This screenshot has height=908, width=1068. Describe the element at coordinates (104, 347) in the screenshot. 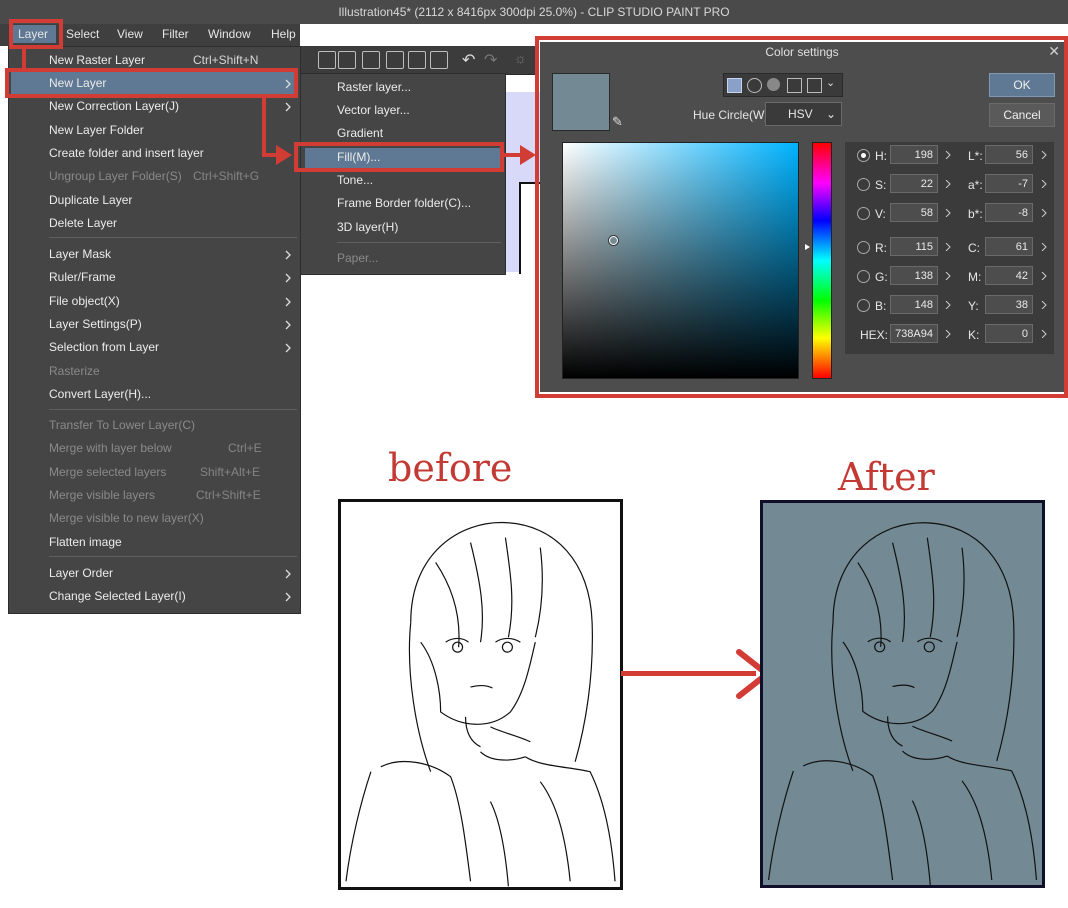

I see `menu-item-selection-from-layer: Selection from Layer` at that location.